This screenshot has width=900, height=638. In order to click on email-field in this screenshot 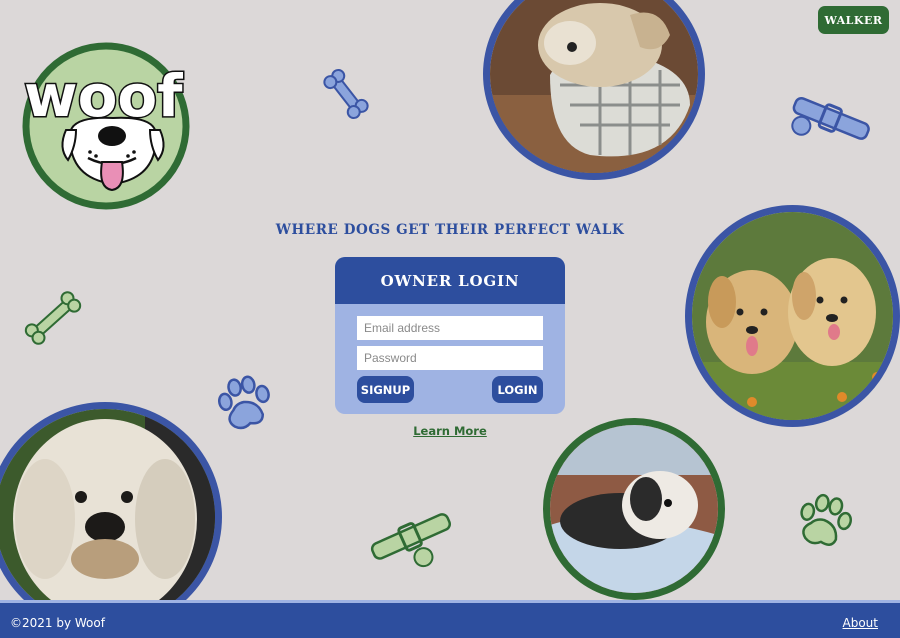, I will do `click(450, 328)`.